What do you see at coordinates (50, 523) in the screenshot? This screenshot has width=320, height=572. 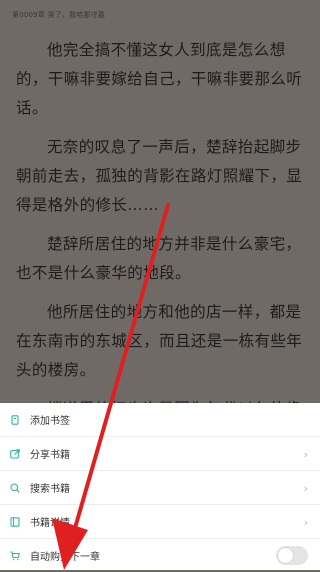 I see `menu-item-label: 书籍详情` at bounding box center [50, 523].